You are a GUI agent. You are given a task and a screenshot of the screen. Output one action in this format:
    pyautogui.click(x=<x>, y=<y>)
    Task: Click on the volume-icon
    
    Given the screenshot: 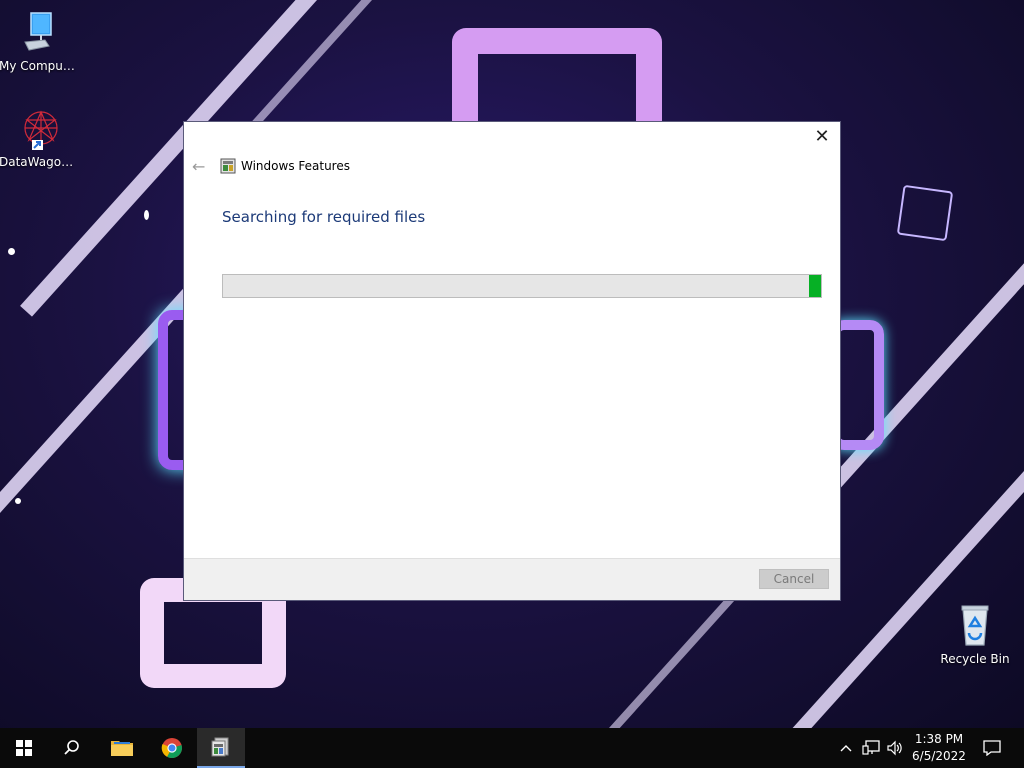 What is the action you would take?
    pyautogui.click(x=894, y=748)
    